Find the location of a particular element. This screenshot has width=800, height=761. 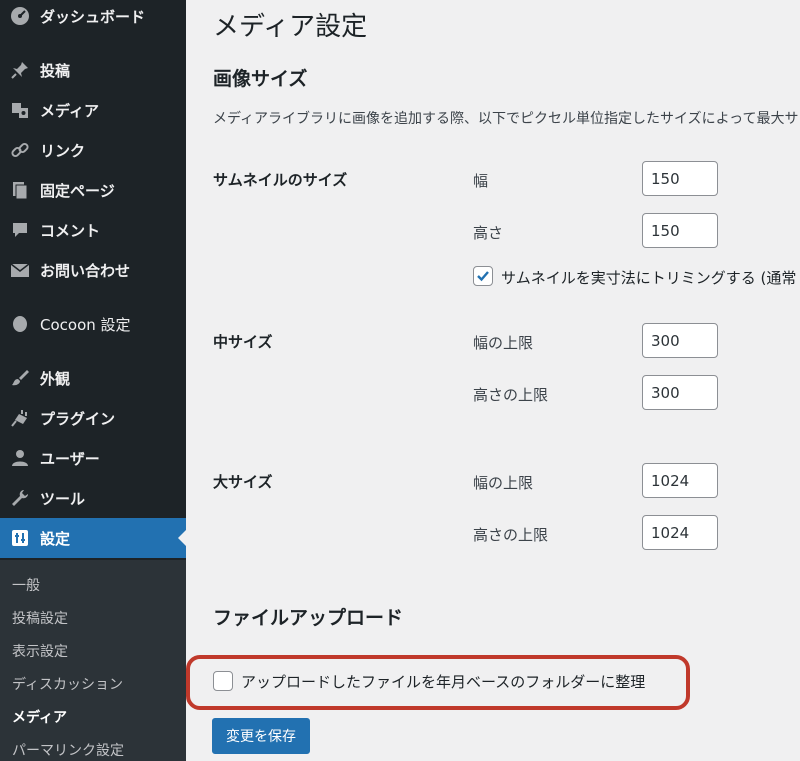

thumbnail-size-label: サムネイルのサイズ is located at coordinates (280, 180).